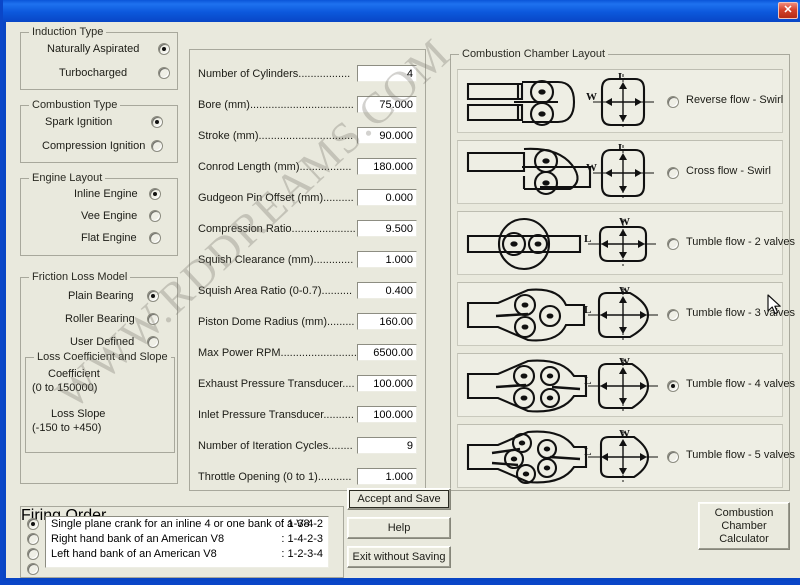 The height and width of the screenshot is (585, 800). What do you see at coordinates (65, 388) in the screenshot?
I see `coefficient-range: (0 to 150000)` at bounding box center [65, 388].